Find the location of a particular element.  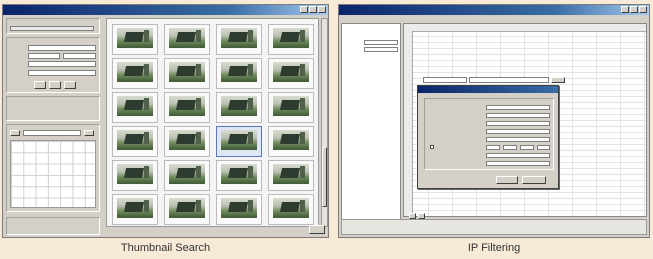

address-bar-field is located at coordinates (445, 80).